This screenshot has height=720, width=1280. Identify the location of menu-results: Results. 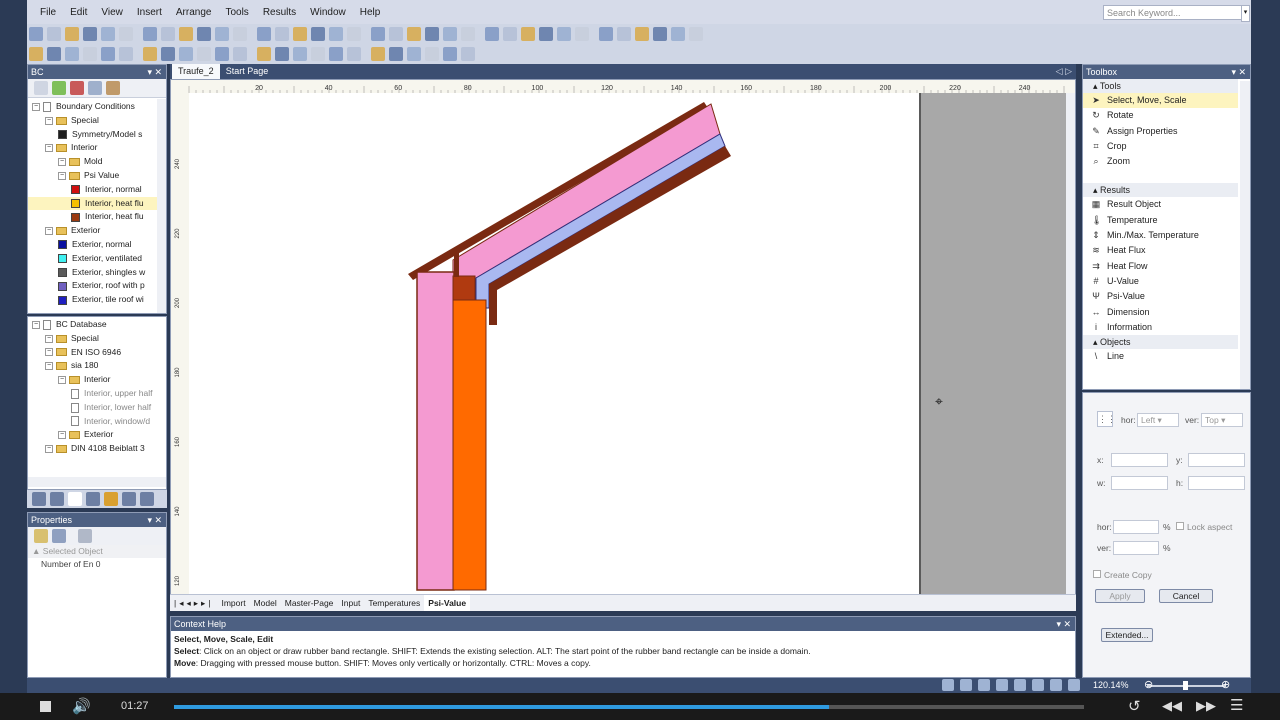
(279, 13).